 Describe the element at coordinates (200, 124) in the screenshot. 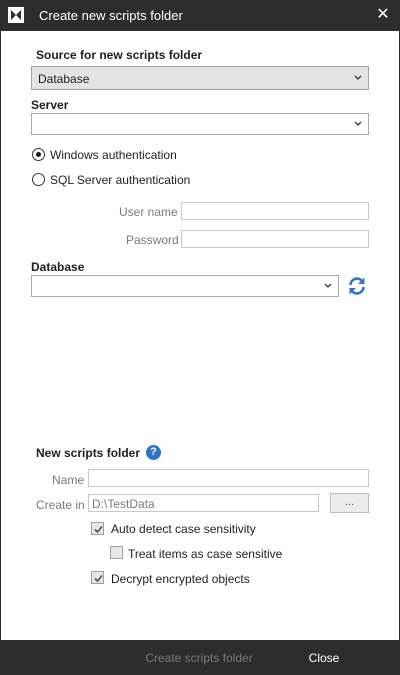

I see `server-select` at that location.